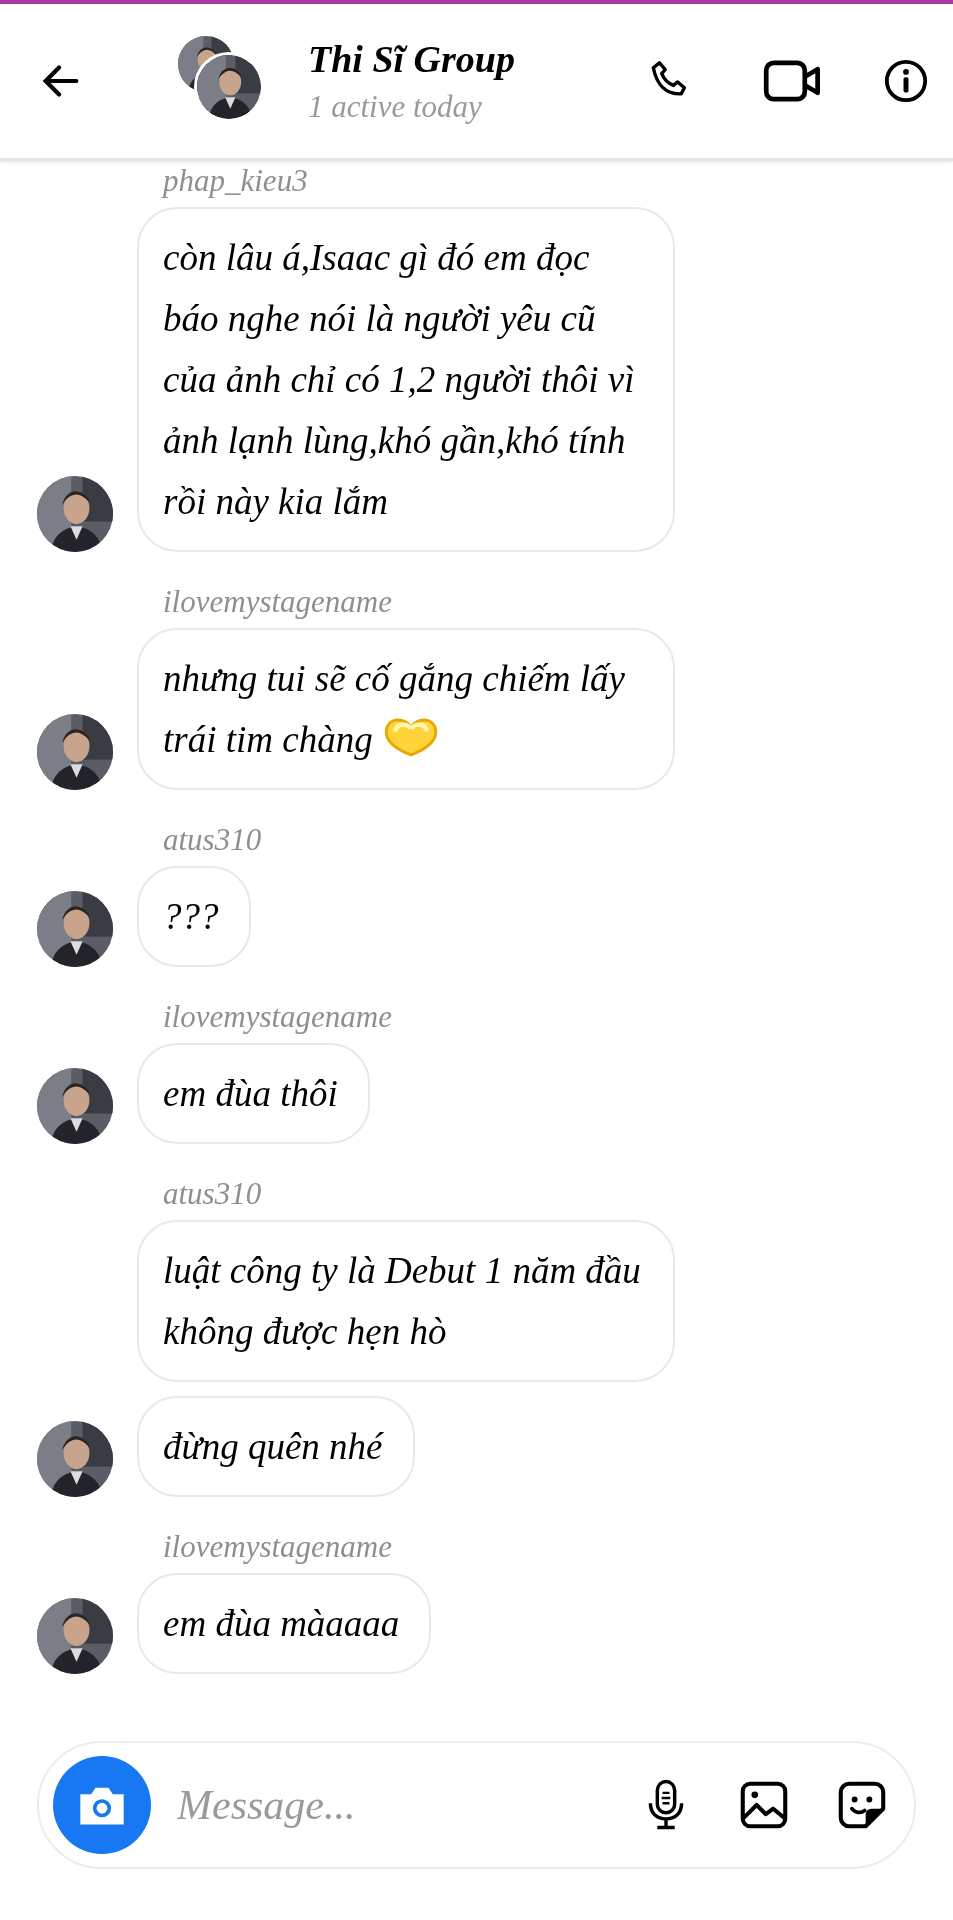  I want to click on chat-title: Thi Sĩ Group, so click(412, 59).